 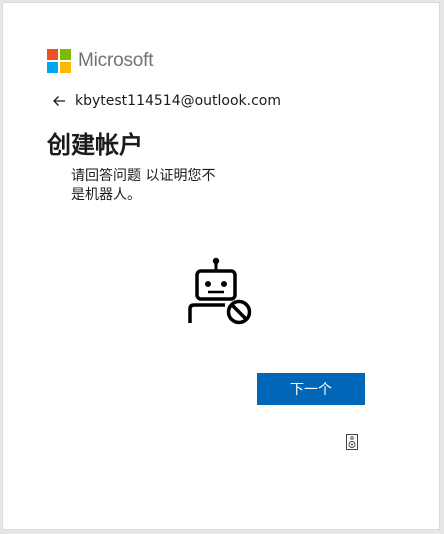 What do you see at coordinates (220, 291) in the screenshot?
I see `robot-blocked-icon` at bounding box center [220, 291].